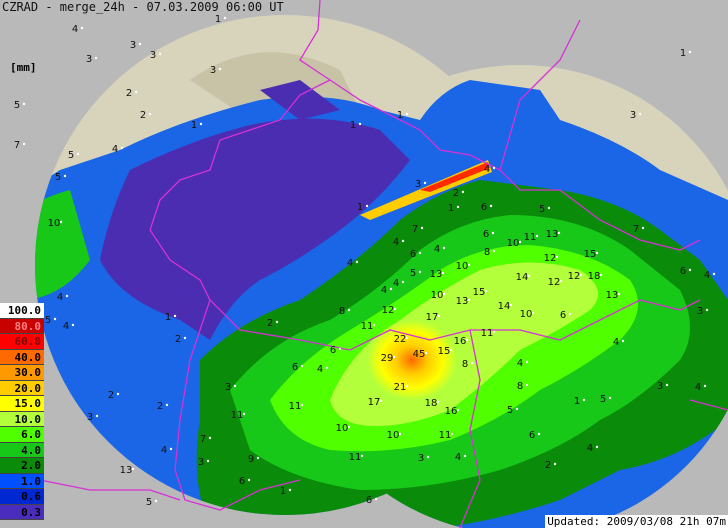 The image size is (728, 528). I want to click on station-value-label: 22, so click(400, 339).